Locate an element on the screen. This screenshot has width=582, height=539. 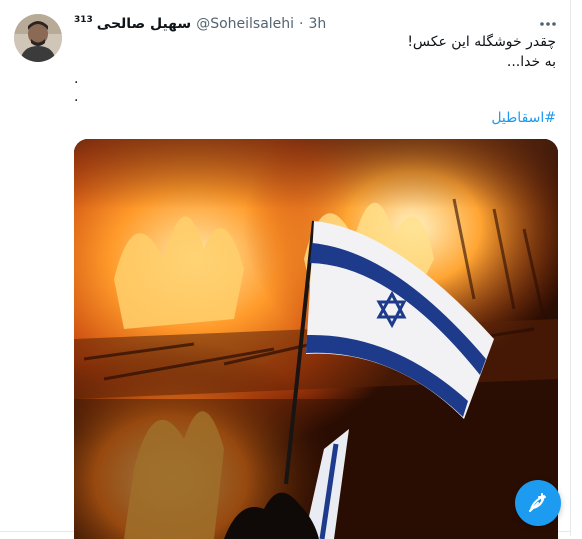
tweet-dots: . . is located at coordinates (76, 88).